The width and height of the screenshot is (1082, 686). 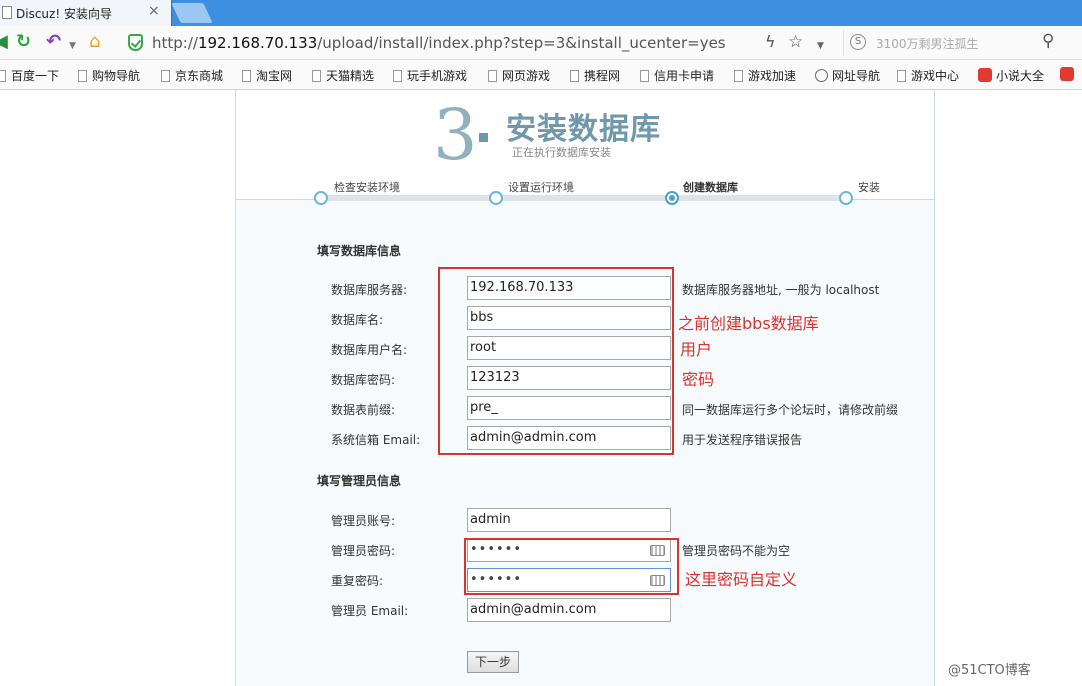 What do you see at coordinates (858, 42) in the screenshot?
I see `search-engine-icon: S` at bounding box center [858, 42].